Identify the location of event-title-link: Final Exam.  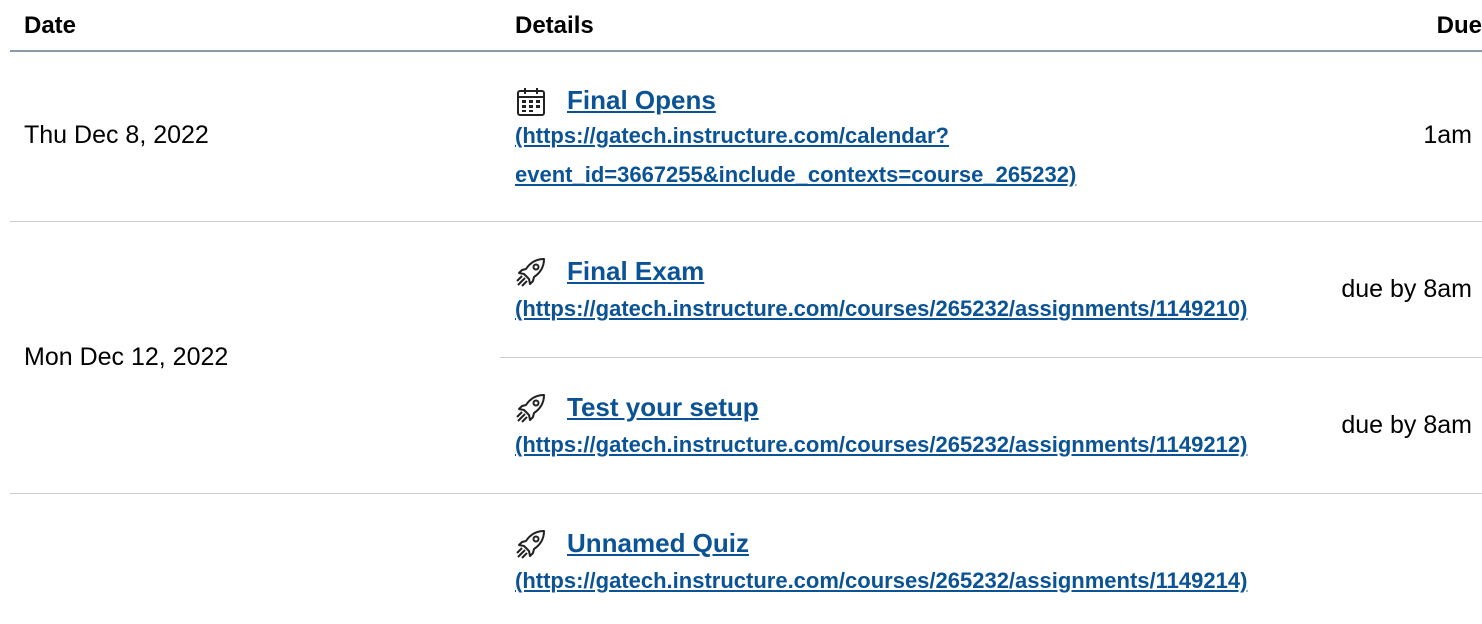
(635, 271).